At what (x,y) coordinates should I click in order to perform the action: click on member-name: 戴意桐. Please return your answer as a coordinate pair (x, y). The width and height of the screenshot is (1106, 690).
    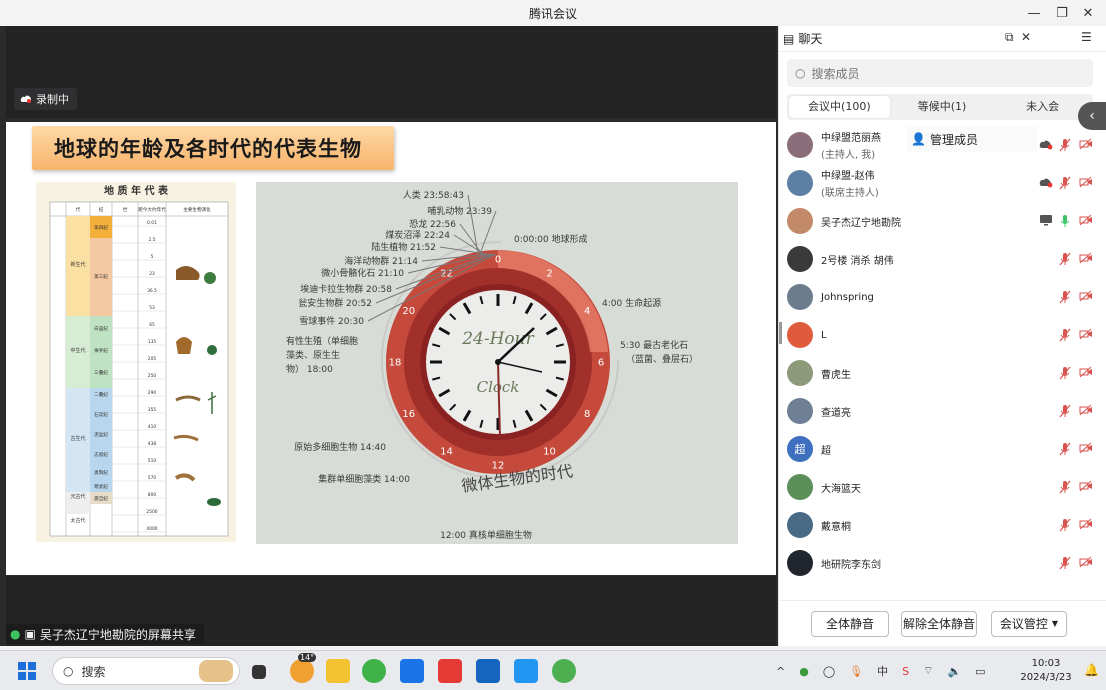
    Looking at the image, I should click on (836, 525).